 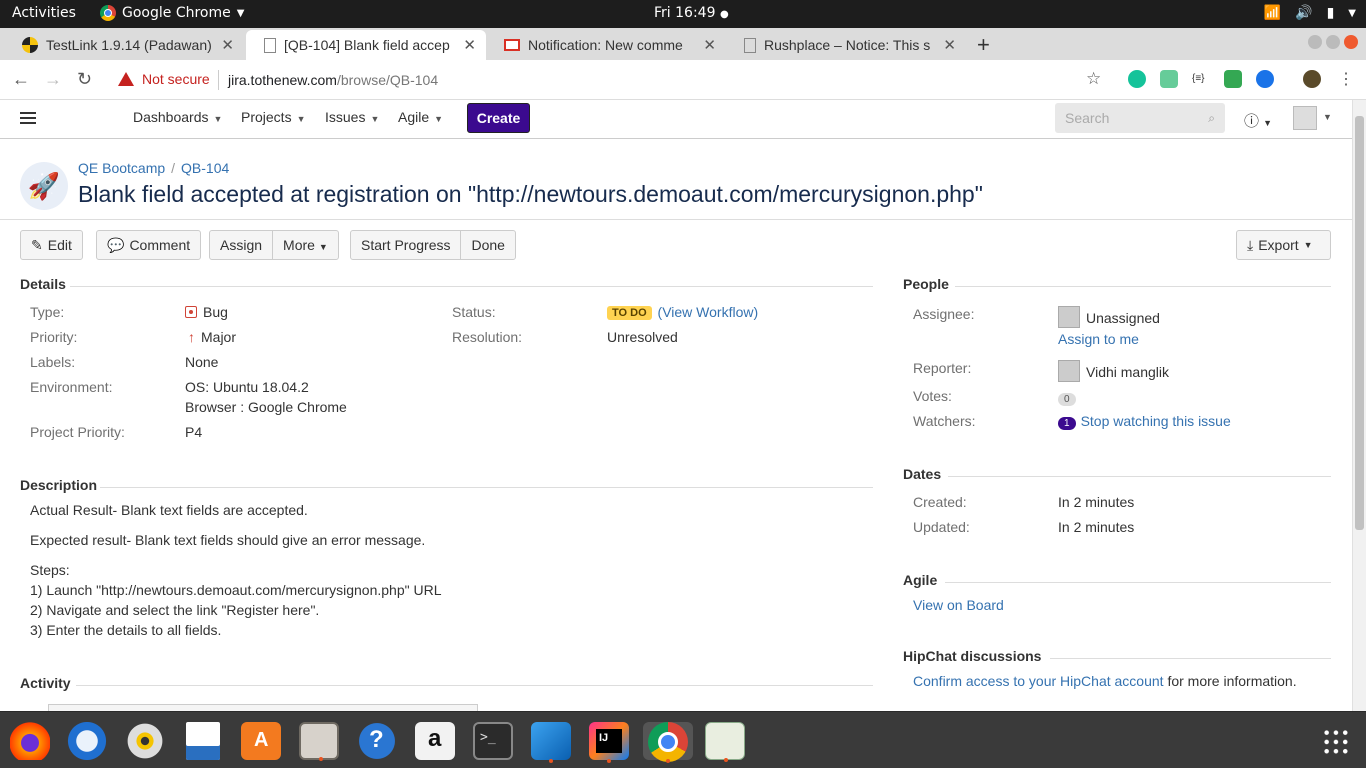 I want to click on breadcrumb-issue-key: QB-104, so click(x=205, y=168).